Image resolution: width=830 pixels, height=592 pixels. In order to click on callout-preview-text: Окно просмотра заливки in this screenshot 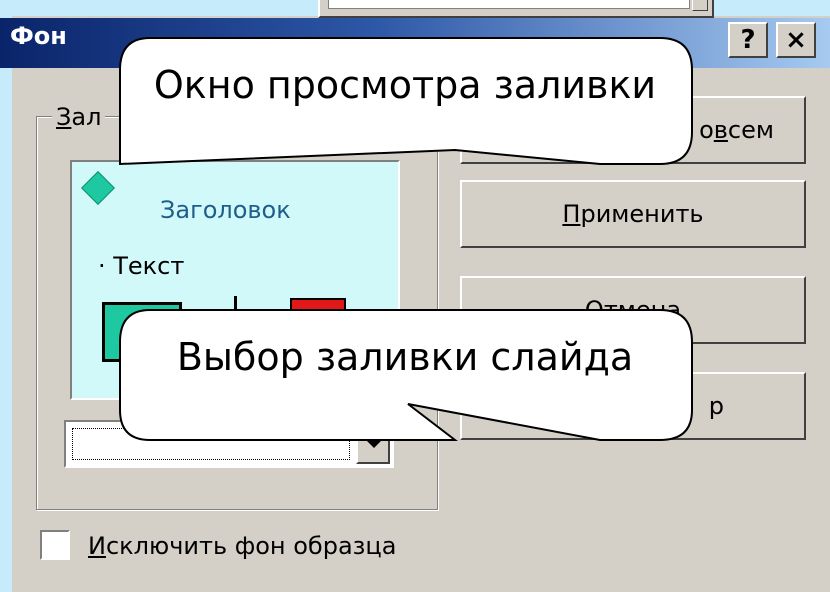, I will do `click(405, 85)`.